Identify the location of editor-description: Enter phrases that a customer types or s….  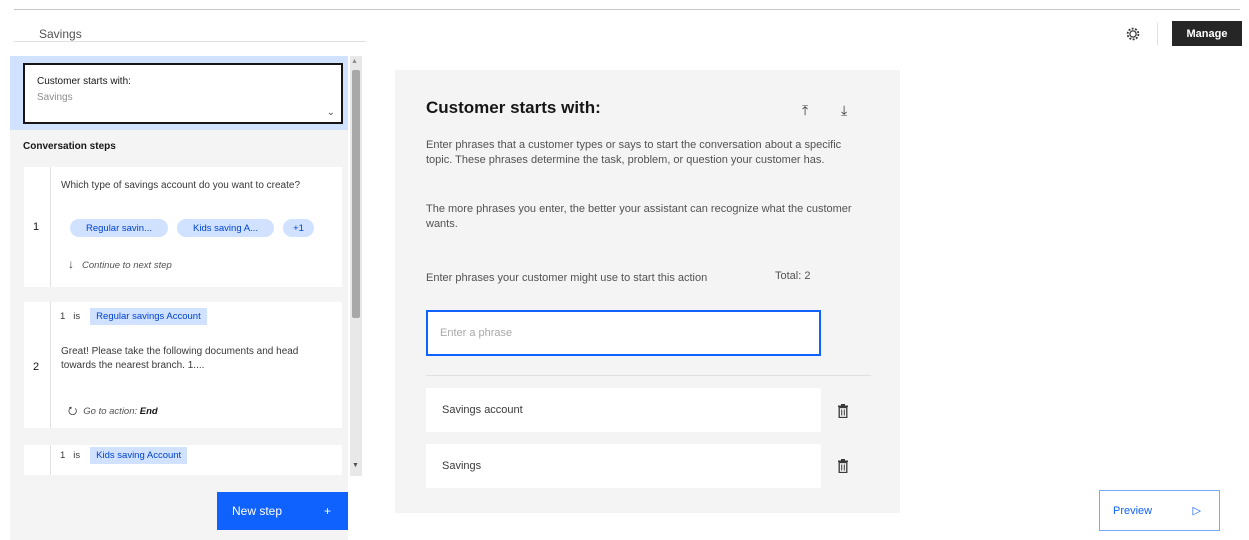
(634, 152).